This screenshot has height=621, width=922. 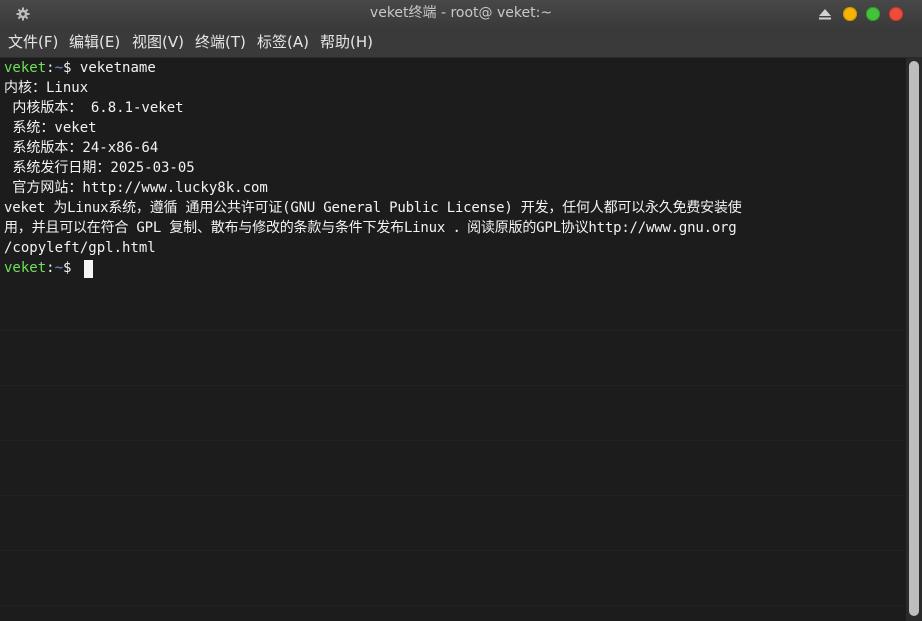 I want to click on maximize-button, so click(x=873, y=14).